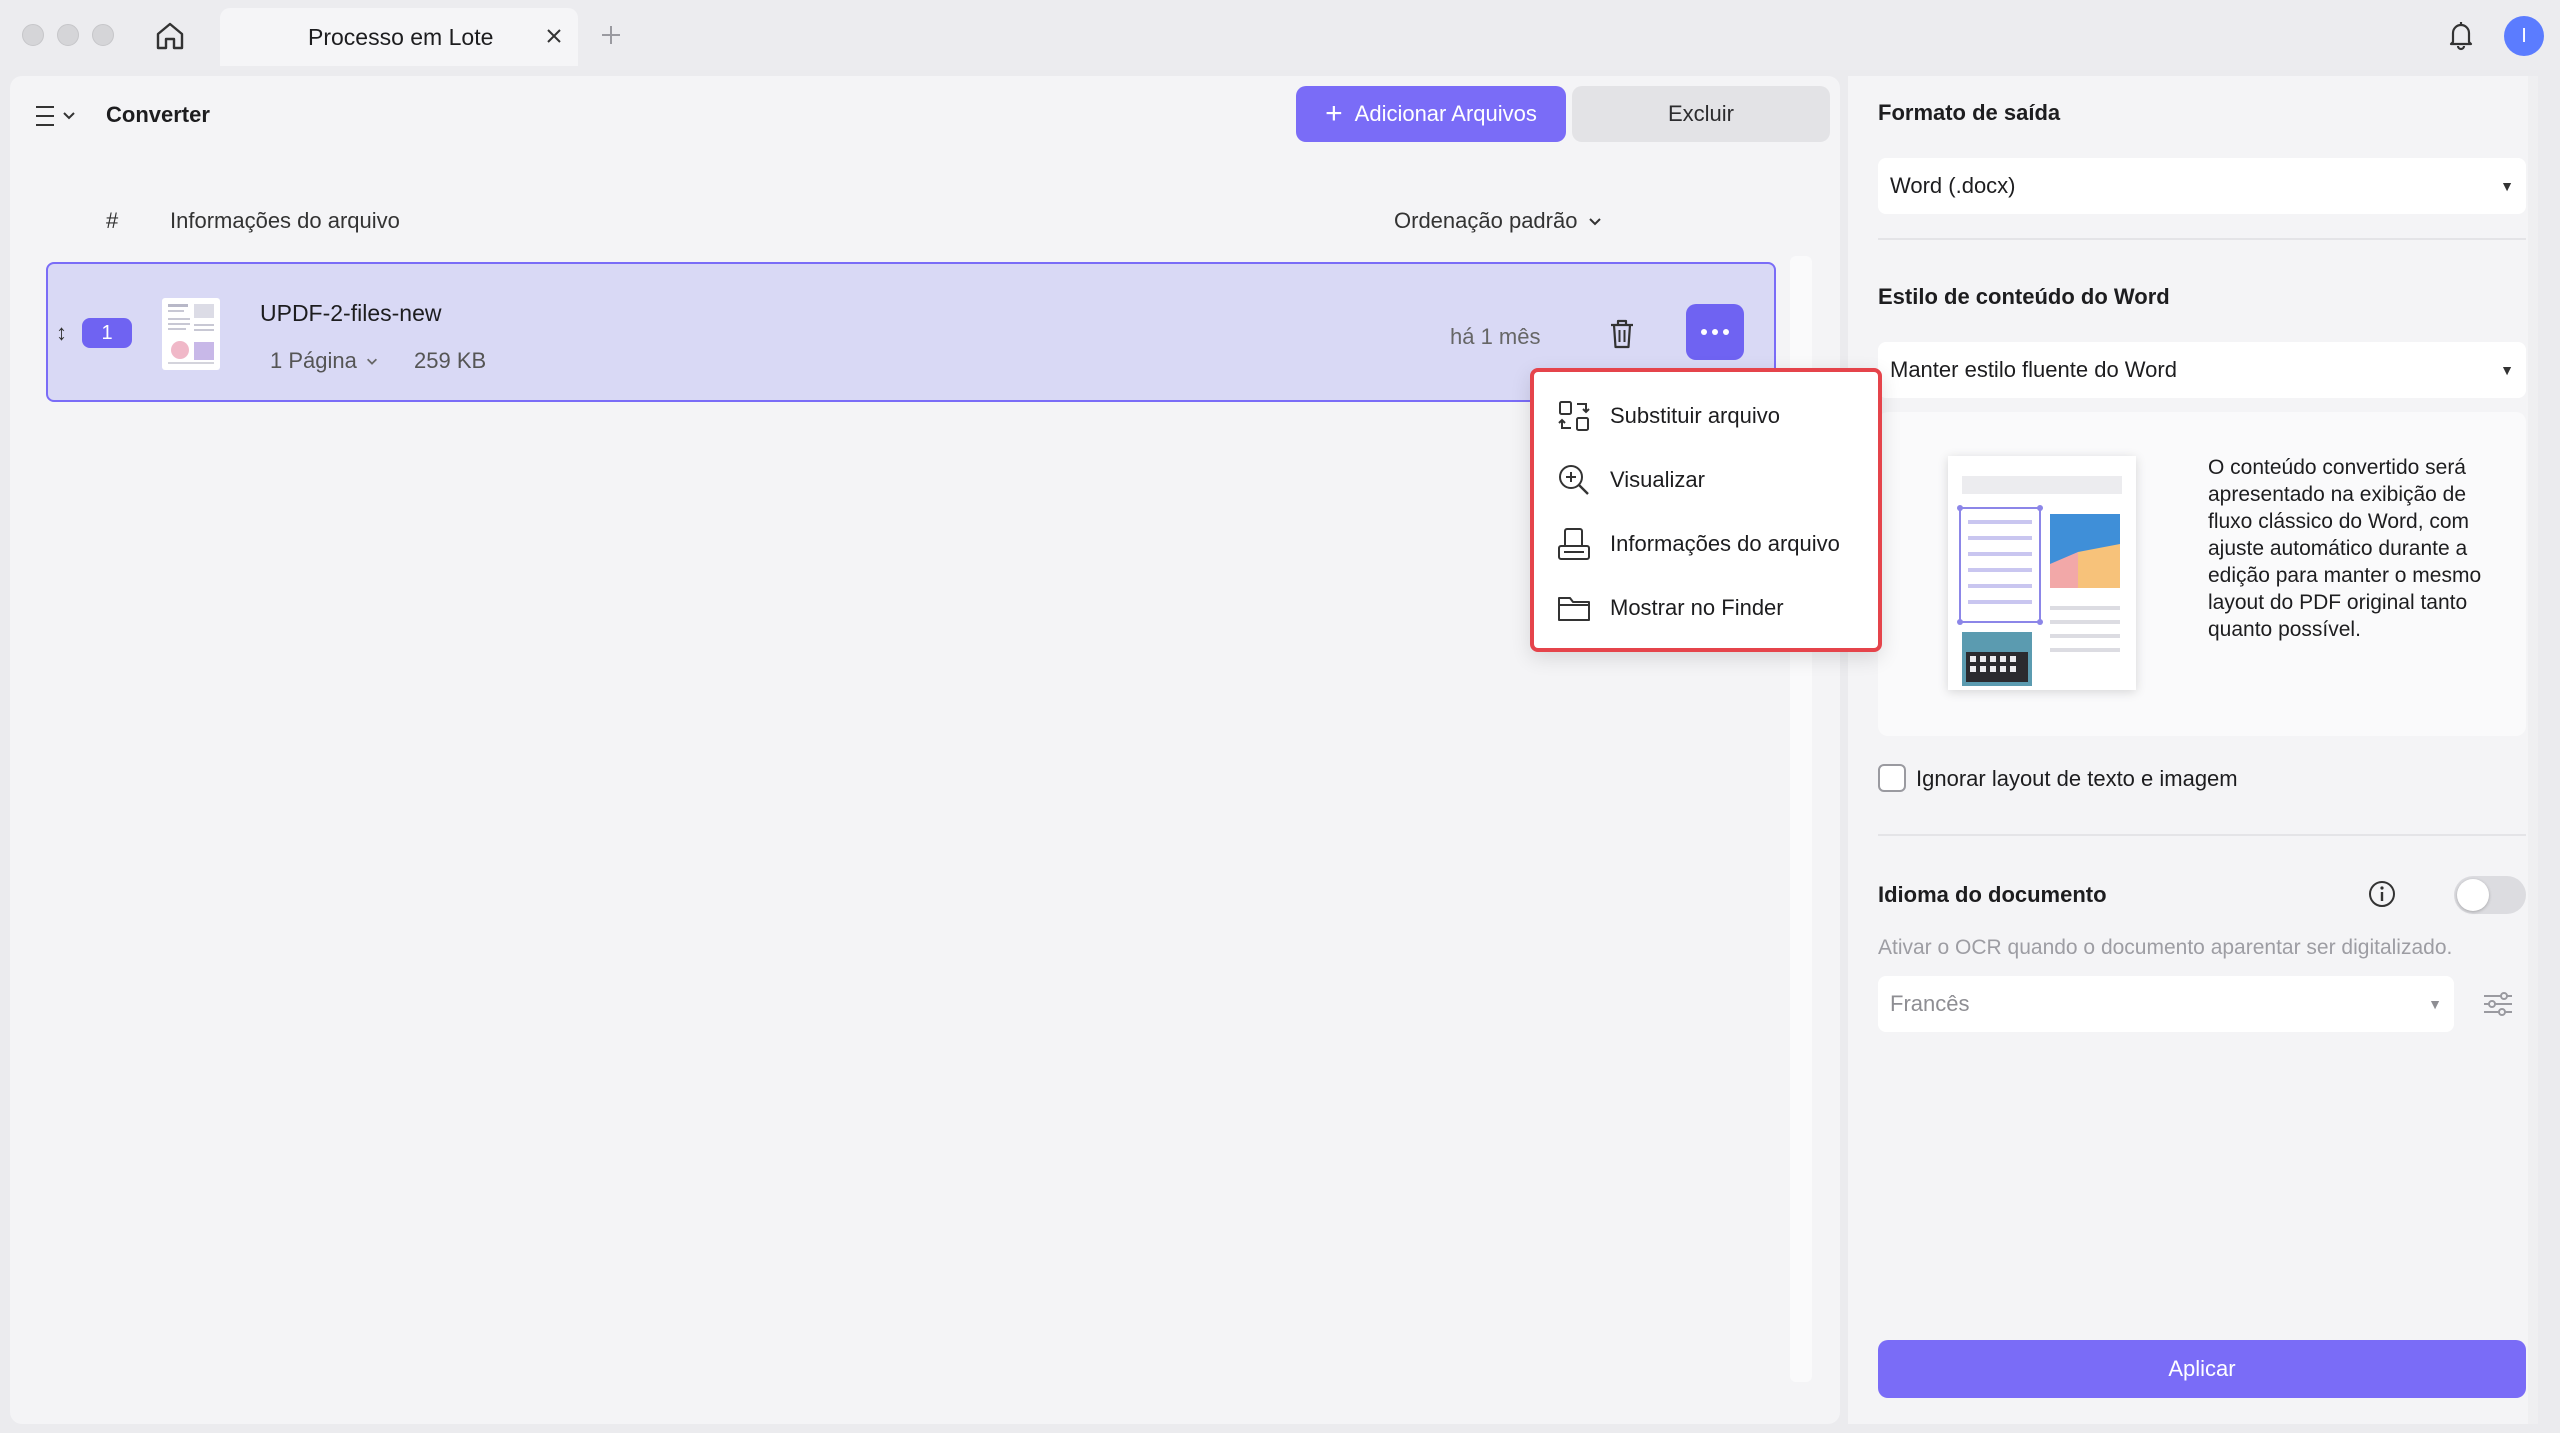 Image resolution: width=2560 pixels, height=1433 pixels. What do you see at coordinates (1697, 607) in the screenshot?
I see `menu-item-label: Mostrar no Finder` at bounding box center [1697, 607].